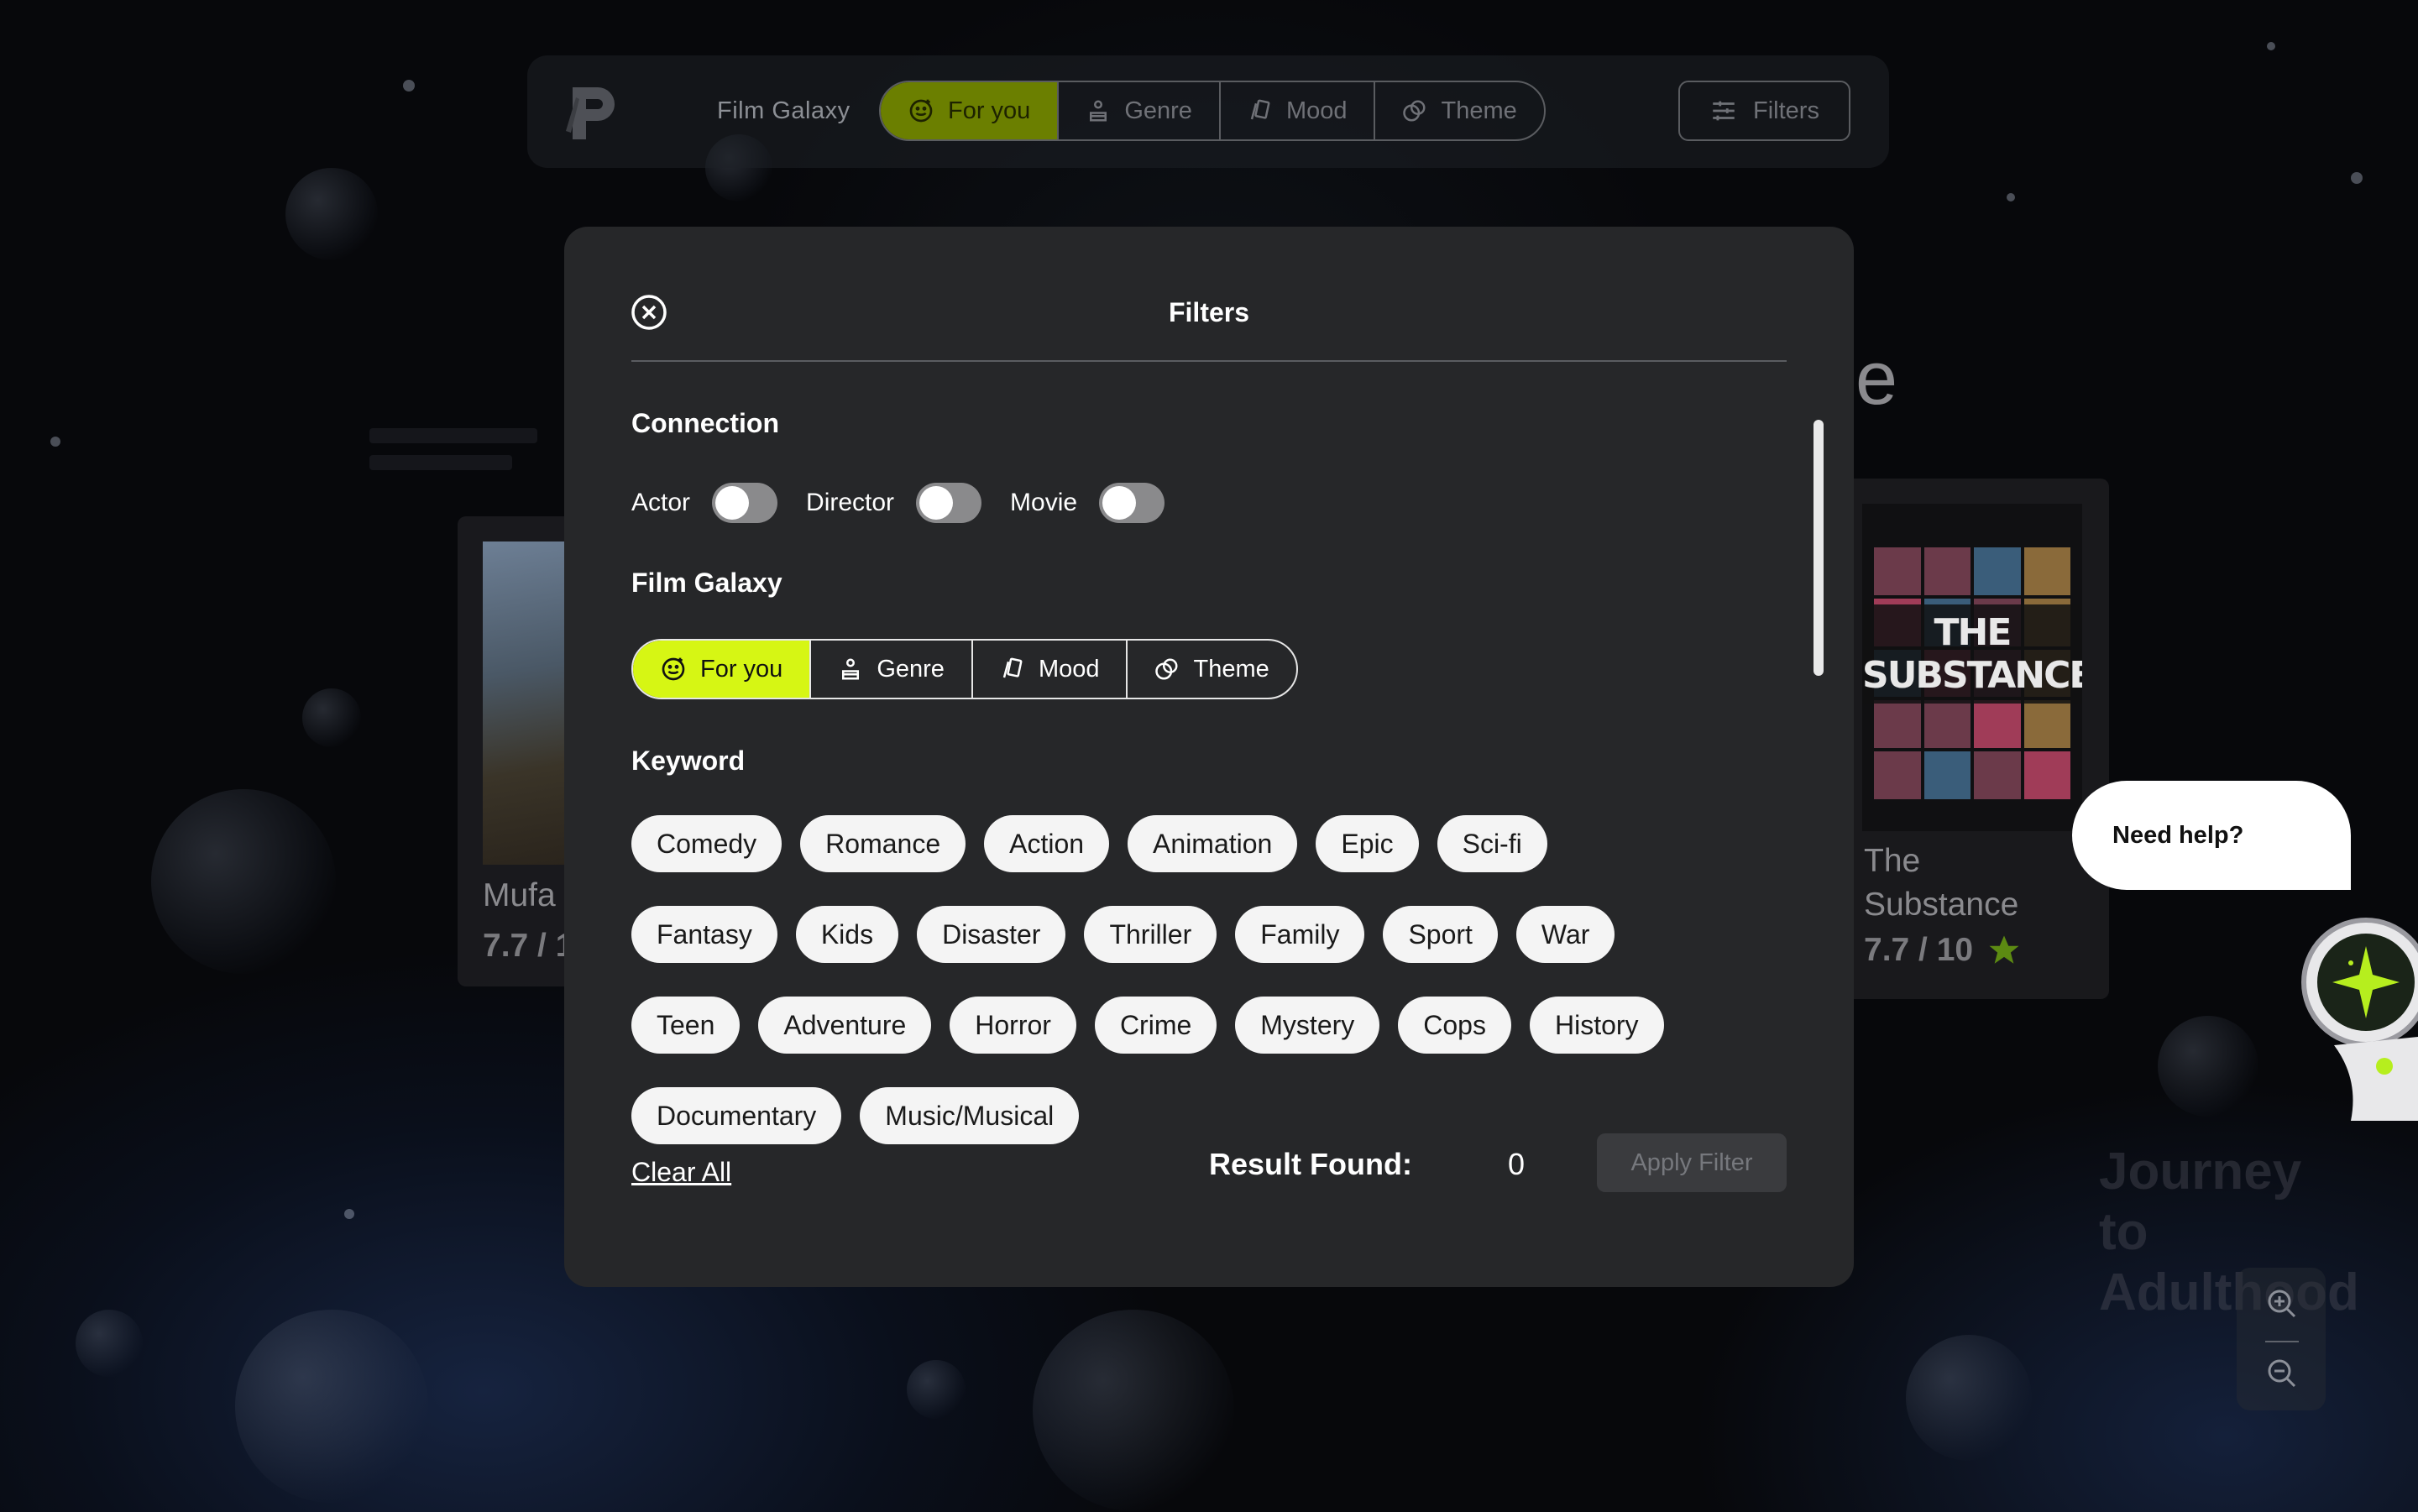 The image size is (2418, 1512). Describe the element at coordinates (1492, 843) in the screenshot. I see `keyword-chip: Sci-fi` at that location.